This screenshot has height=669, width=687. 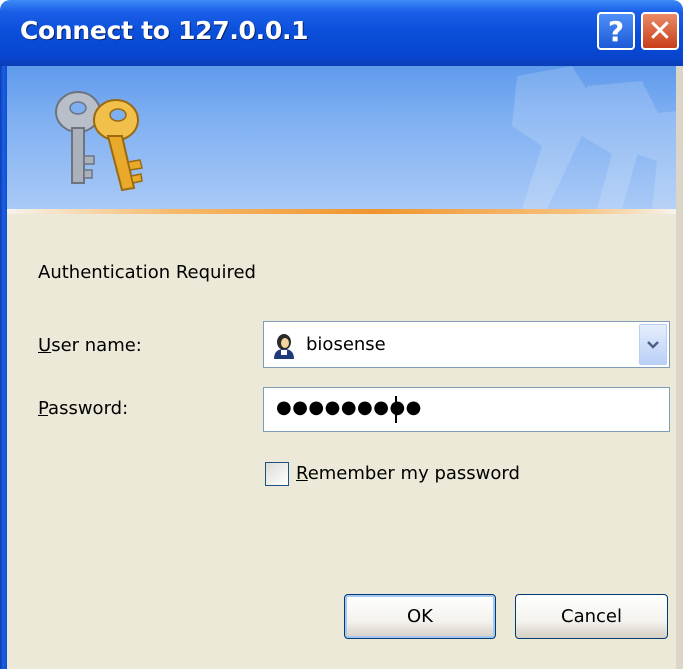 What do you see at coordinates (466, 409) in the screenshot?
I see `password-field: ●●●●●●●●●` at bounding box center [466, 409].